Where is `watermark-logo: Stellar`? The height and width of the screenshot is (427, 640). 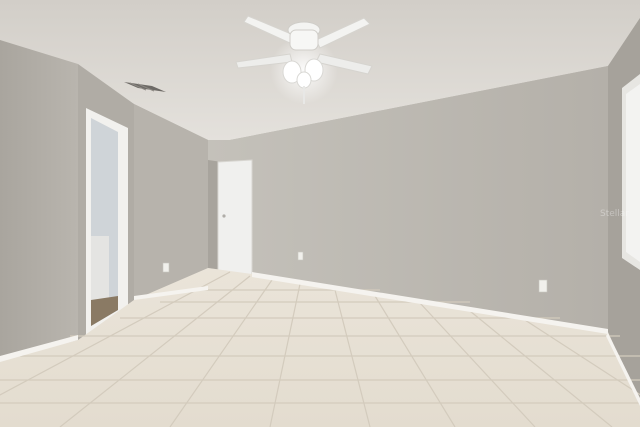 watermark-logo: Stellar is located at coordinates (614, 214).